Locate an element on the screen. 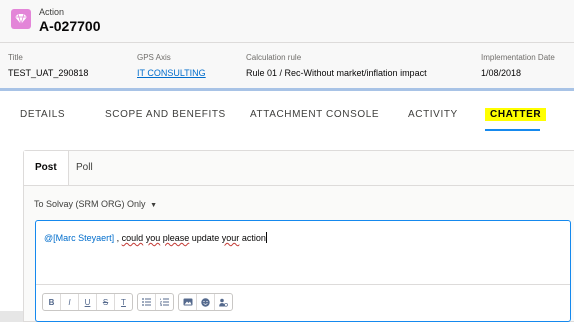  record-name: A-027700 is located at coordinates (70, 26).